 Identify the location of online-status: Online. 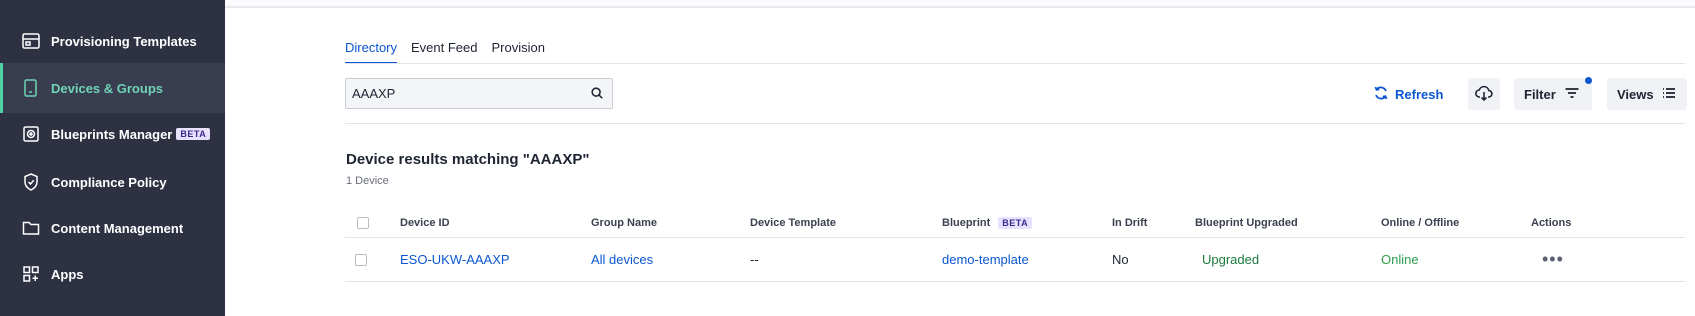
(1400, 259).